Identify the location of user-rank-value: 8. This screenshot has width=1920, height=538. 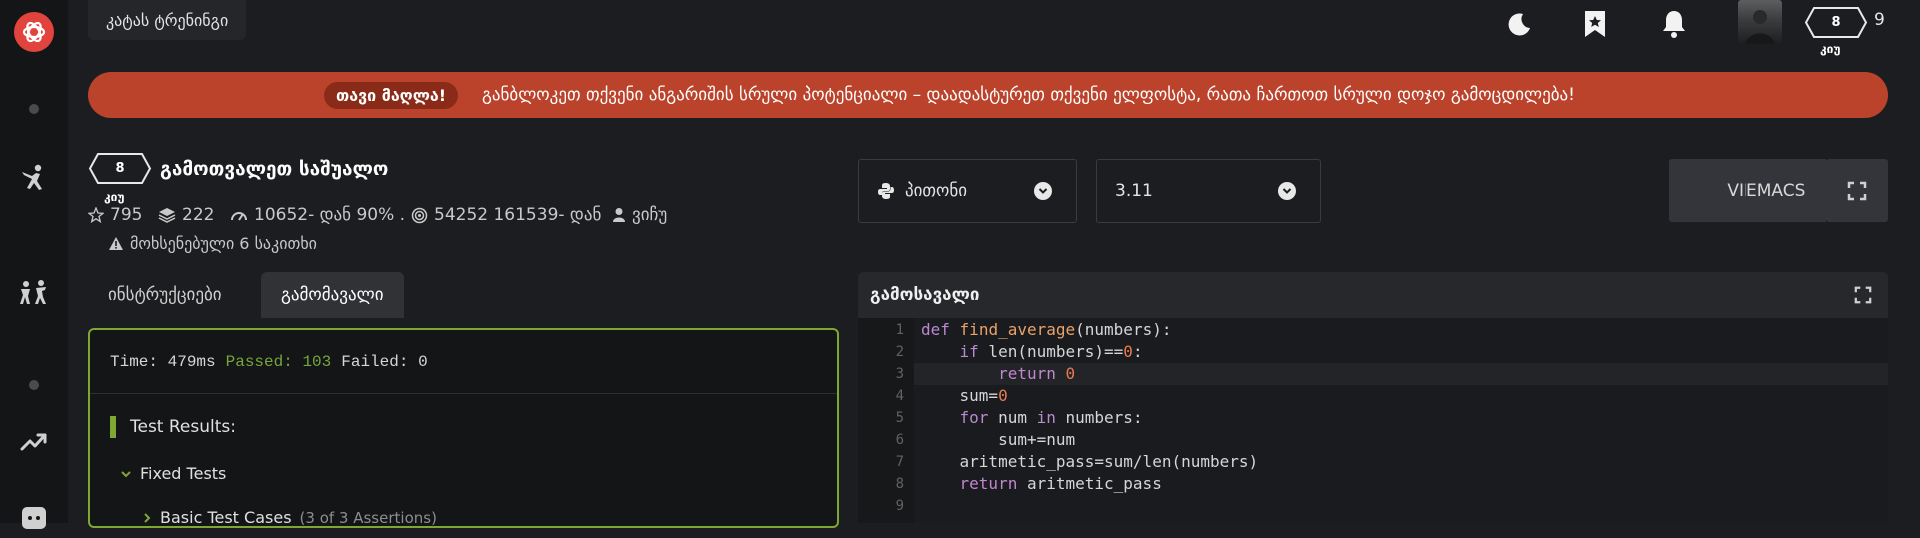
(1836, 22).